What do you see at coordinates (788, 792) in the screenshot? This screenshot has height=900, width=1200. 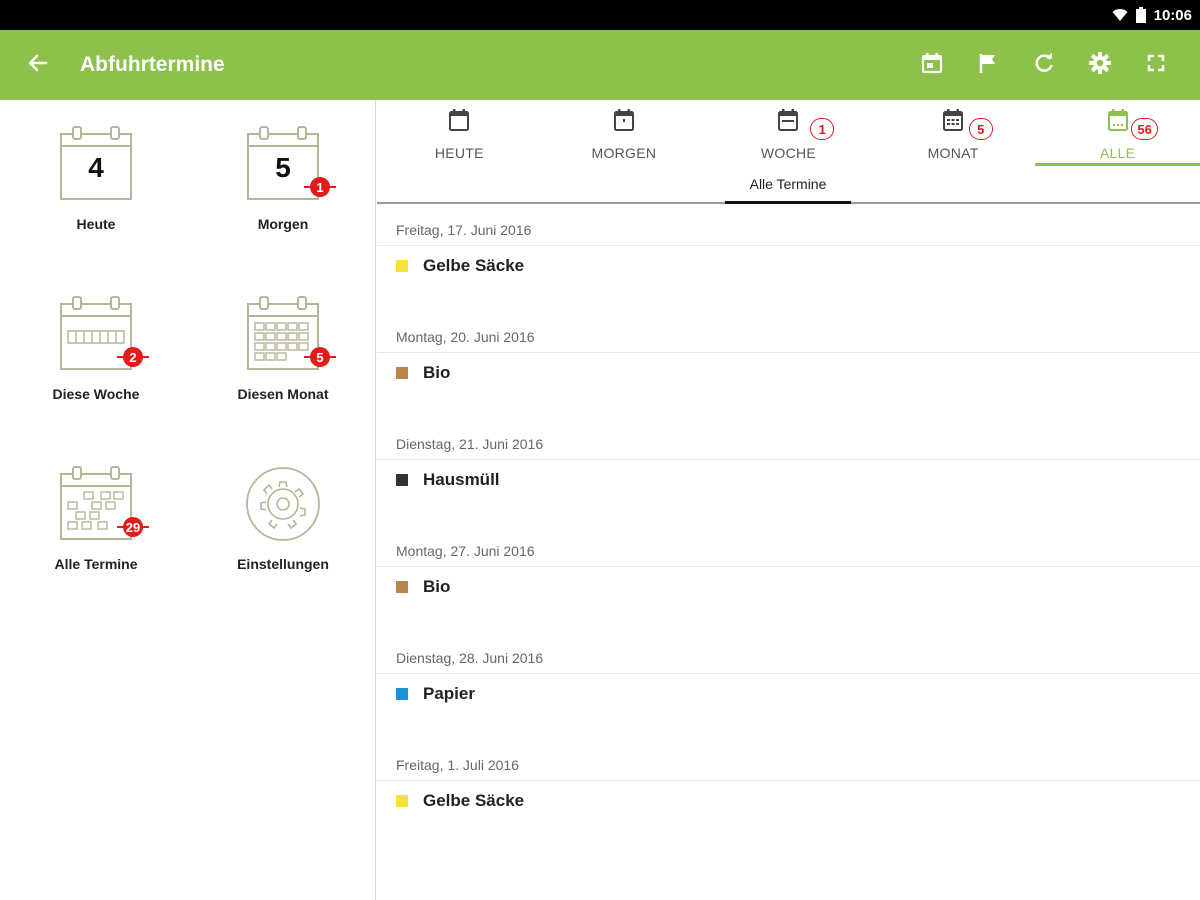 I see `list-item: Freitag, 1. Juli 2016 Gelbe Säcke` at bounding box center [788, 792].